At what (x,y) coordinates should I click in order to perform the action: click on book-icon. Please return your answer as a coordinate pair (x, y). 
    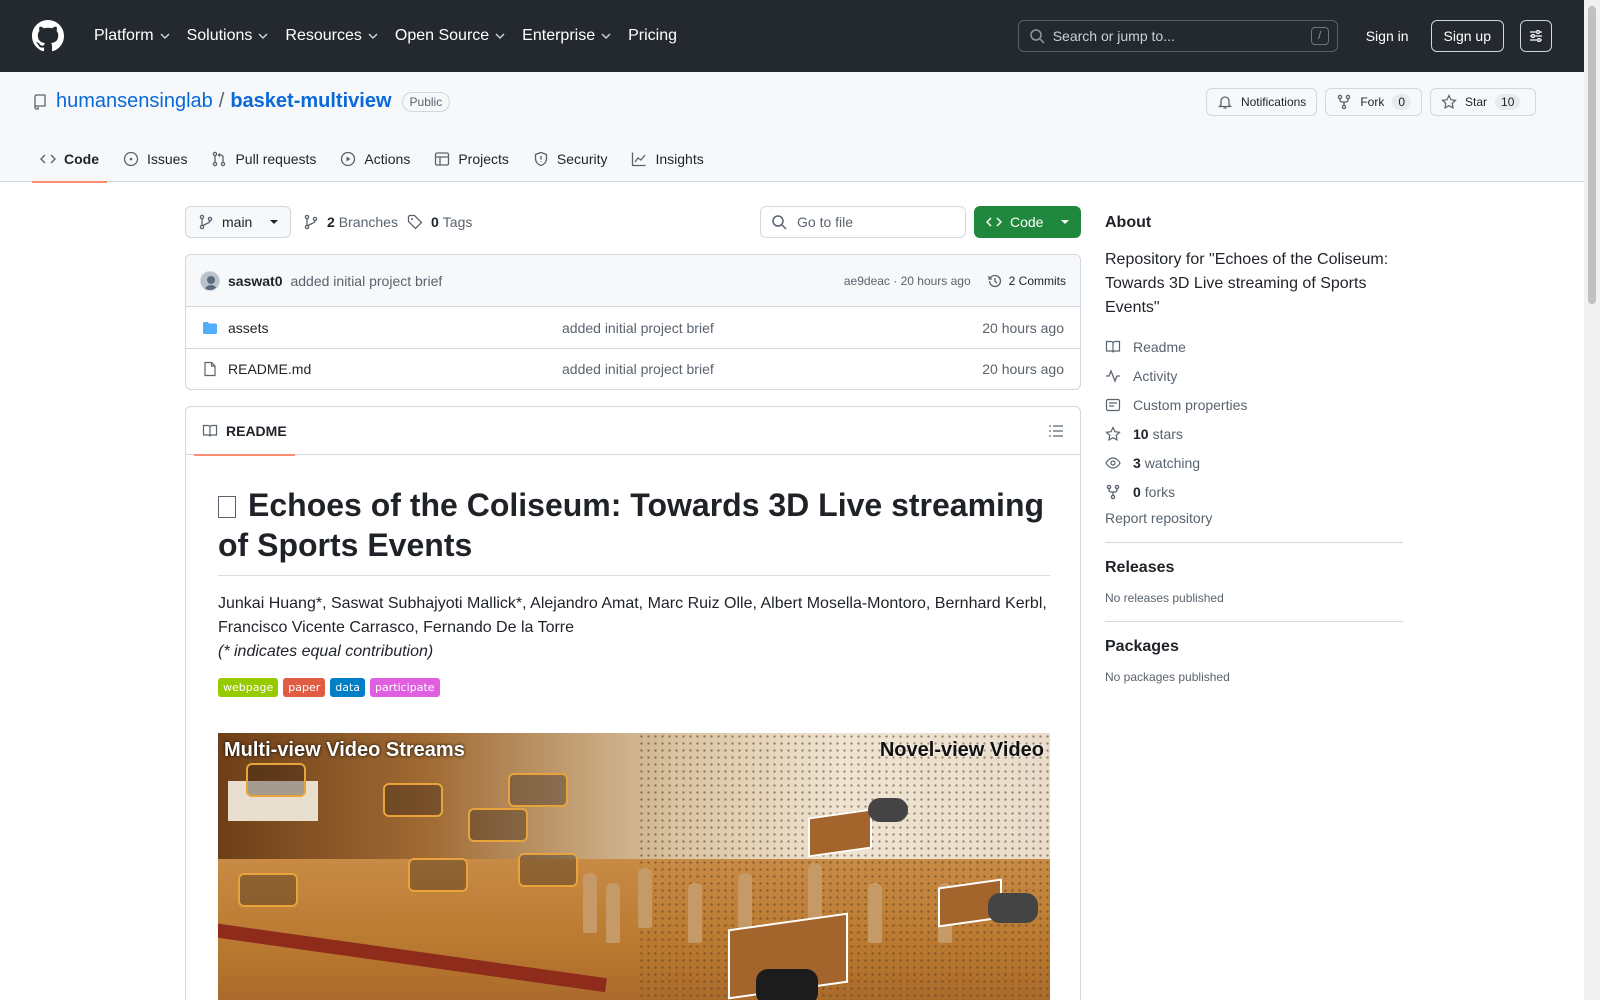
    Looking at the image, I should click on (210, 430).